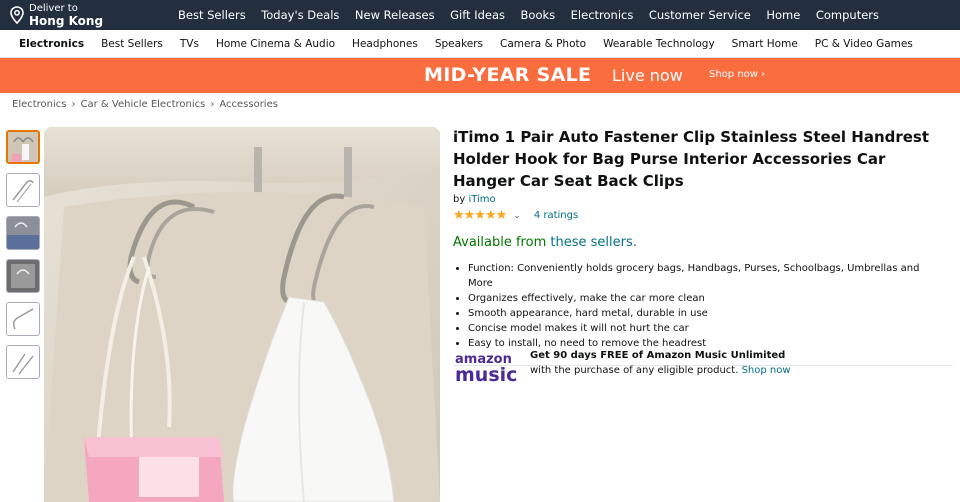 This screenshot has height=502, width=960. Describe the element at coordinates (765, 44) in the screenshot. I see `subnav-item-smart-home: Smart Home` at that location.